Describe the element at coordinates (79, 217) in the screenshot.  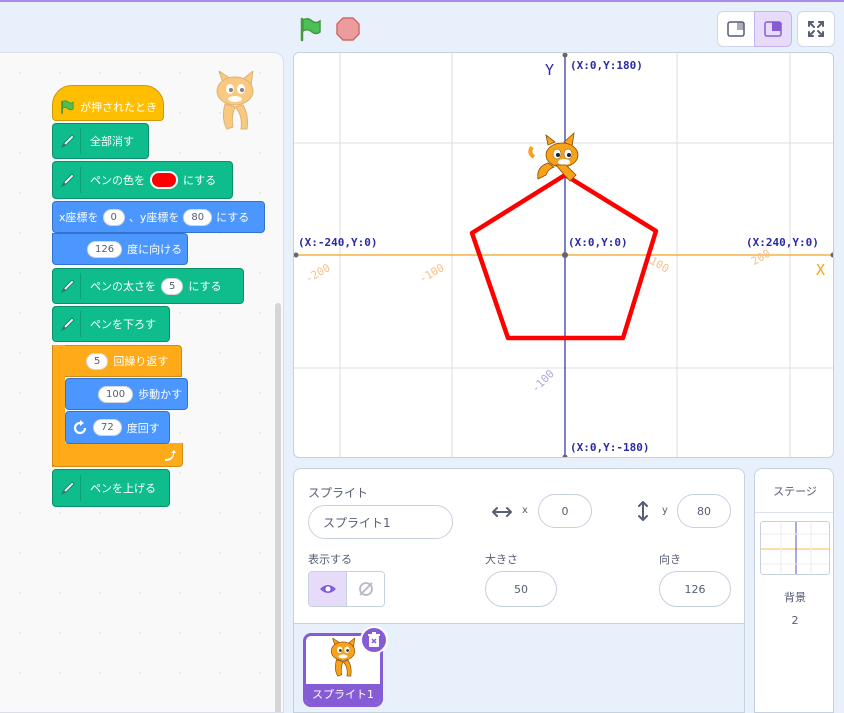
I see `goto-x-label: x座標を` at that location.